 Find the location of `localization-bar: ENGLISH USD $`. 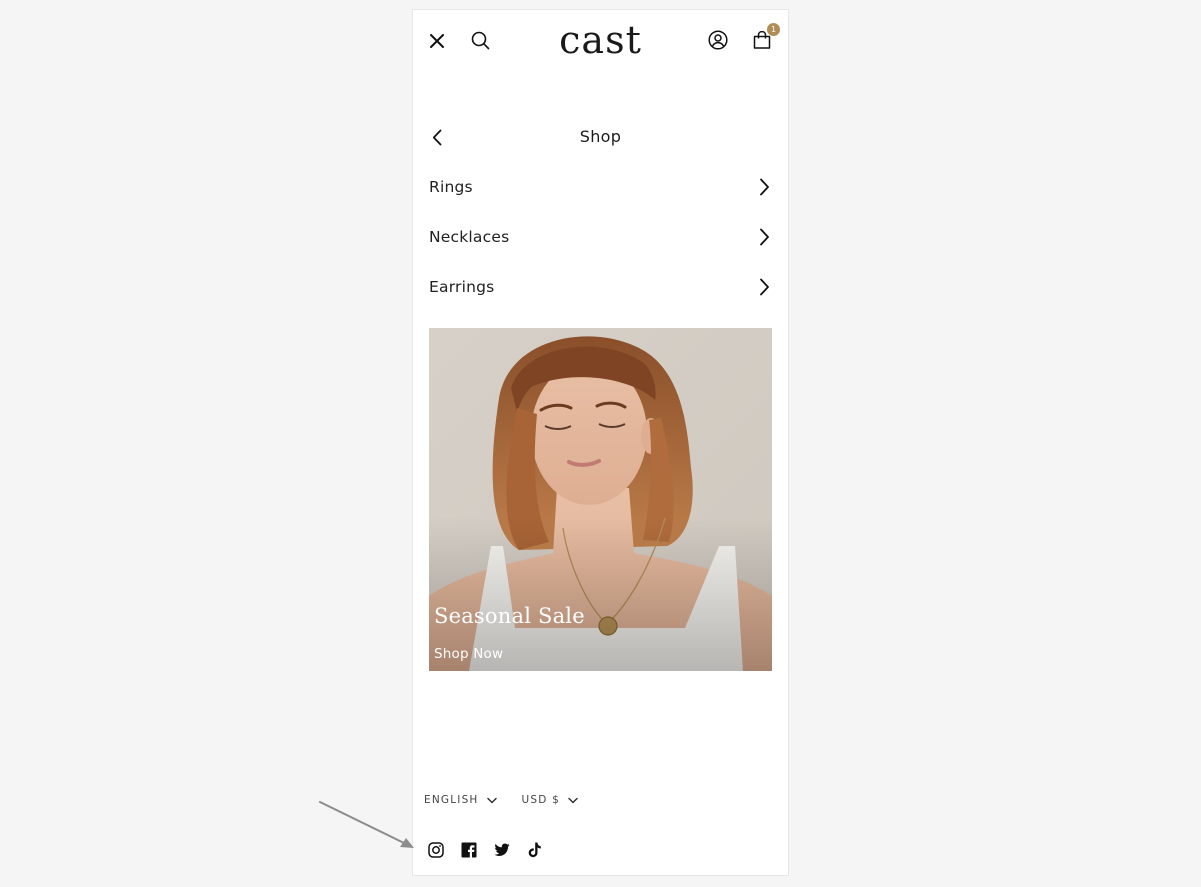

localization-bar: ENGLISH USD $ is located at coordinates (501, 800).